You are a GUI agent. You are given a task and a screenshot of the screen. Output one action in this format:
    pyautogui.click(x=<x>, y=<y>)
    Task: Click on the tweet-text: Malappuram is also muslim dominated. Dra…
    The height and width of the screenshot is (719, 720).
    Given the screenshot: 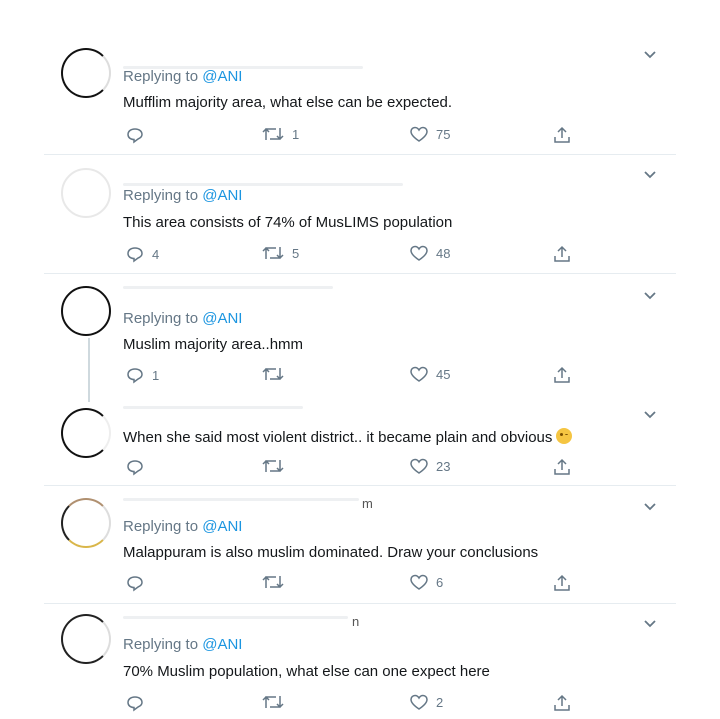 What is the action you would take?
    pyautogui.click(x=331, y=552)
    